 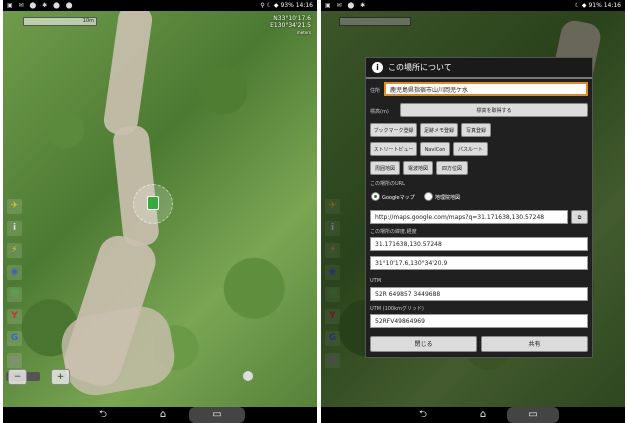 What do you see at coordinates (428, 196) in the screenshot?
I see `gsi-map-radio` at bounding box center [428, 196].